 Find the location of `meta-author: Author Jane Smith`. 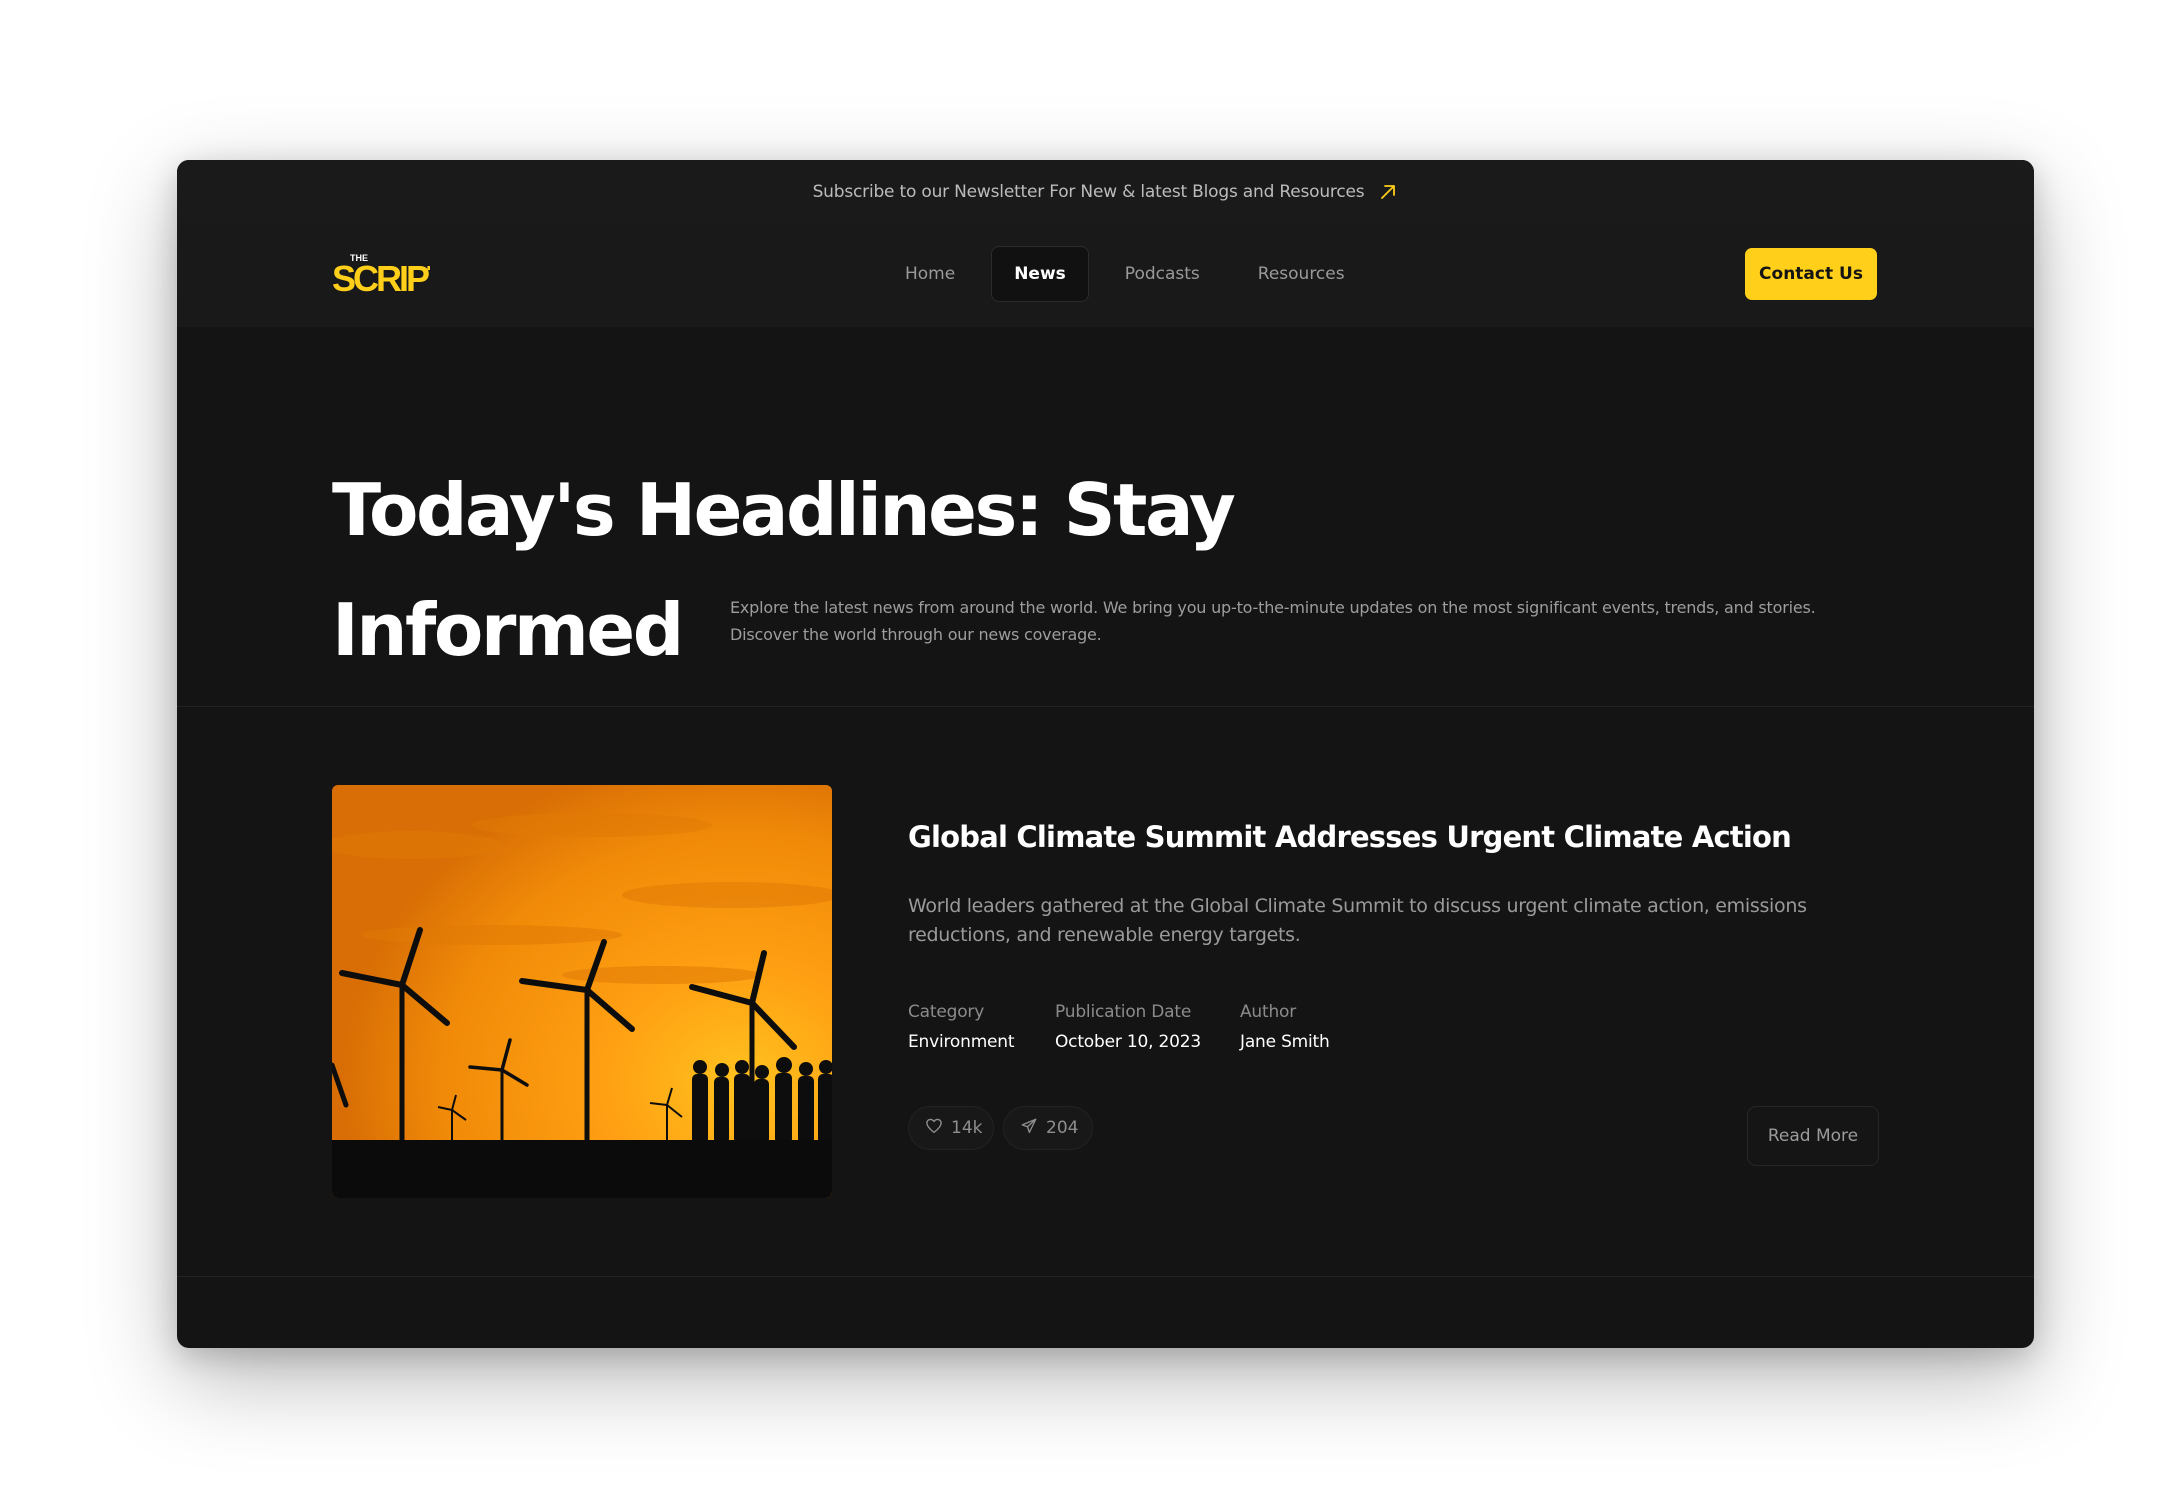

meta-author: Author Jane Smith is located at coordinates (1285, 1027).